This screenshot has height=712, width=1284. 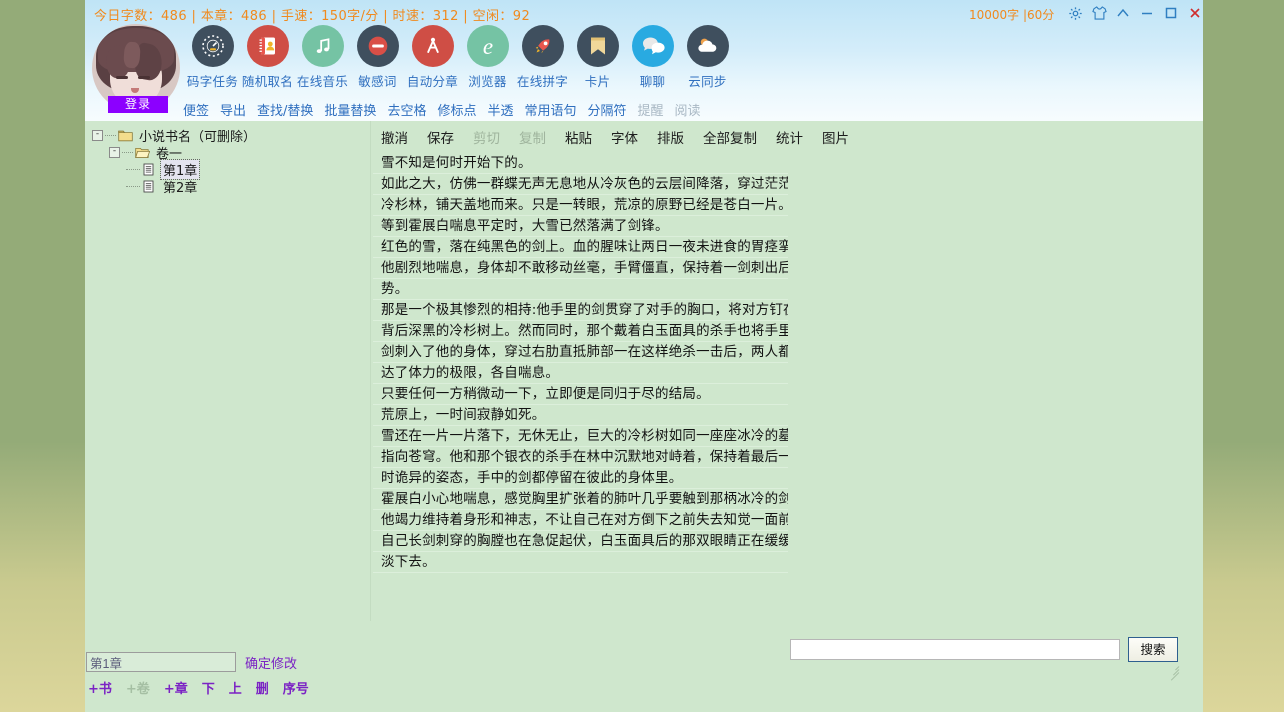 What do you see at coordinates (1099, 13) in the screenshot?
I see `shirt-icon` at bounding box center [1099, 13].